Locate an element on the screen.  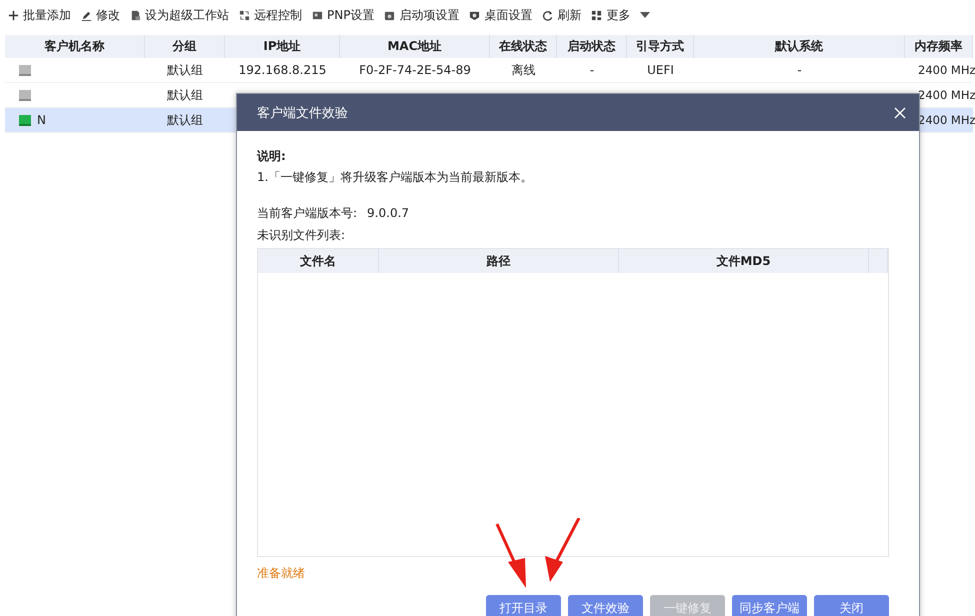
column-header: IP地址 is located at coordinates (282, 46).